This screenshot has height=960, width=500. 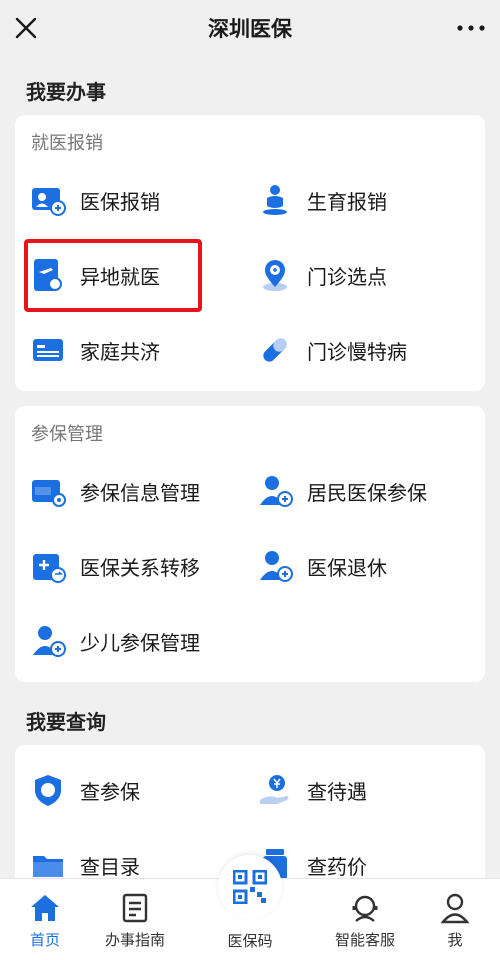 What do you see at coordinates (49, 568) in the screenshot?
I see `transfer-icon` at bounding box center [49, 568].